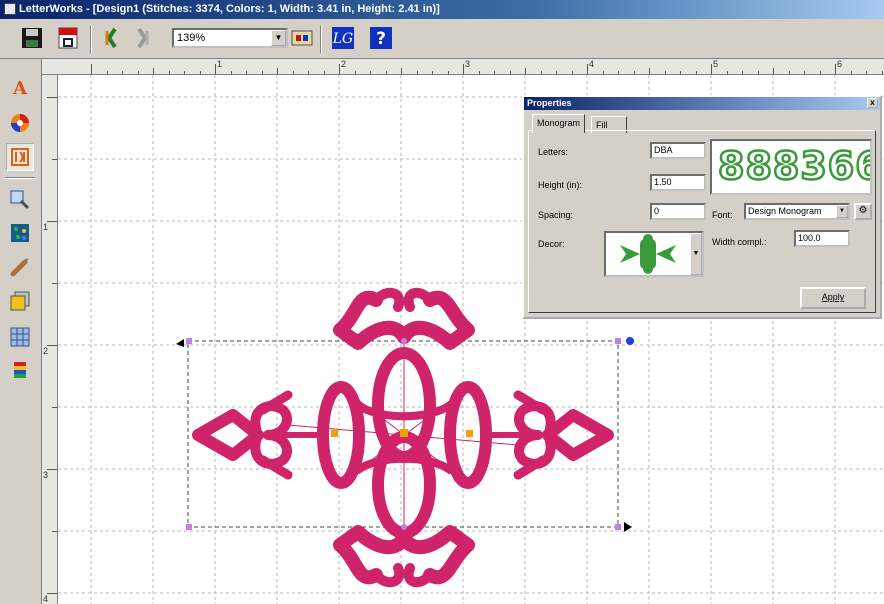  I want to click on zoom-combobox: 139% ▼, so click(230, 38).